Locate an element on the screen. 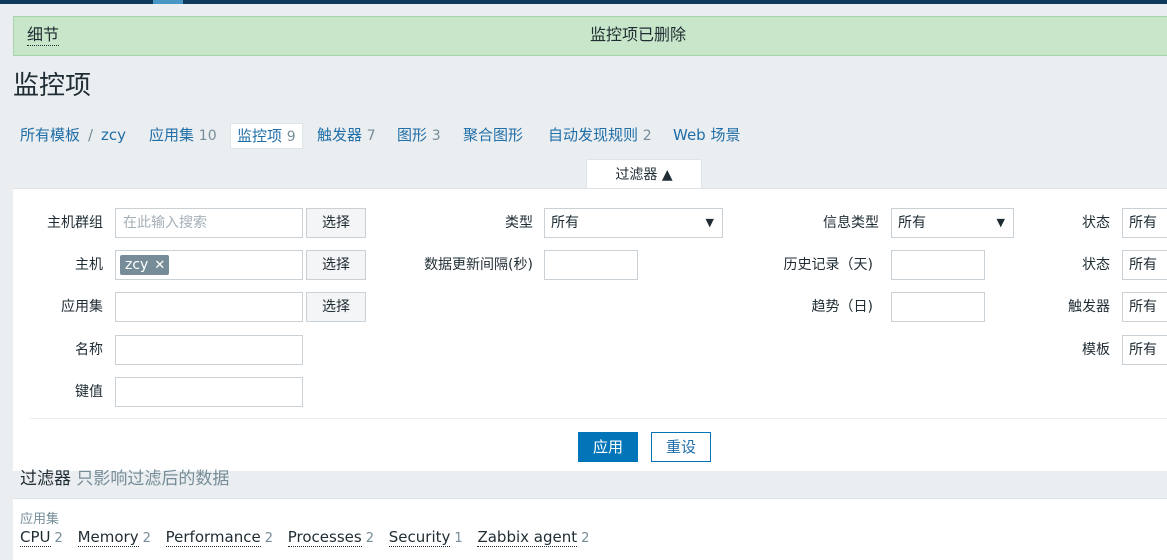  subfilter-title-text: 过滤器 is located at coordinates (45, 479).